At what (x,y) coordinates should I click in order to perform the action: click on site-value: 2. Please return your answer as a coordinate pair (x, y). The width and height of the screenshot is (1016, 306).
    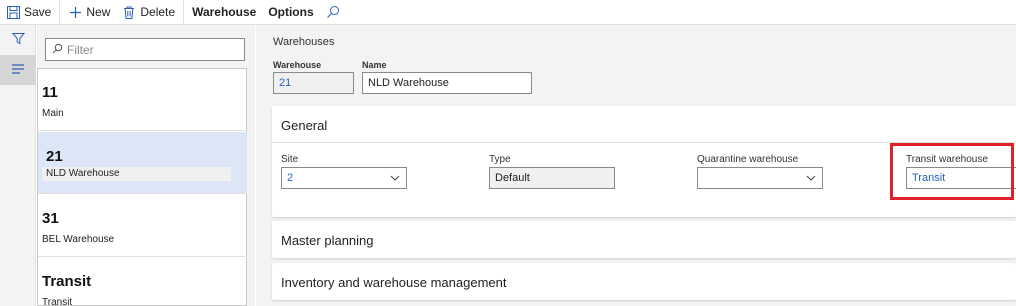
    Looking at the image, I should click on (290, 178).